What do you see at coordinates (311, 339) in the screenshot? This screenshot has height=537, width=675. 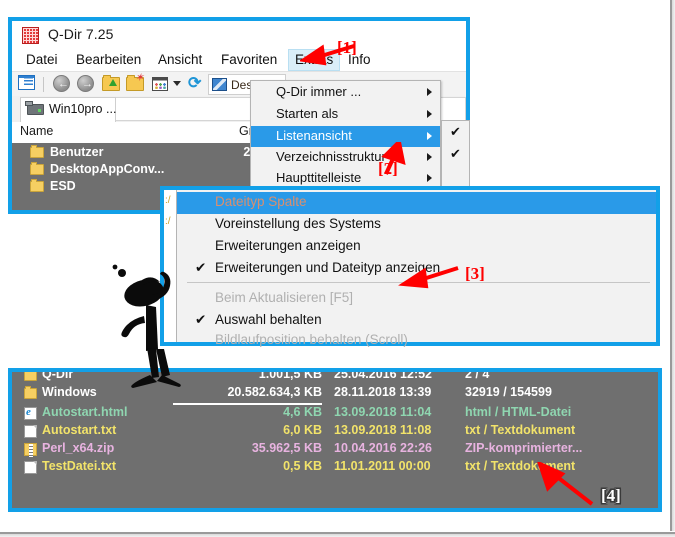 I see `submenu-item-label: Bildlaufposition behalten (Scroll)` at bounding box center [311, 339].